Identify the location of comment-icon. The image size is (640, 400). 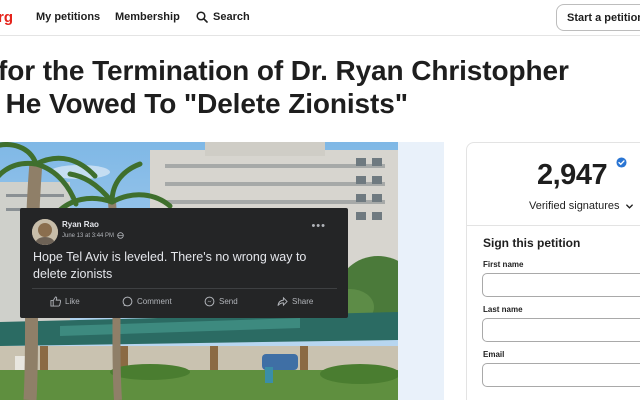
(127, 301).